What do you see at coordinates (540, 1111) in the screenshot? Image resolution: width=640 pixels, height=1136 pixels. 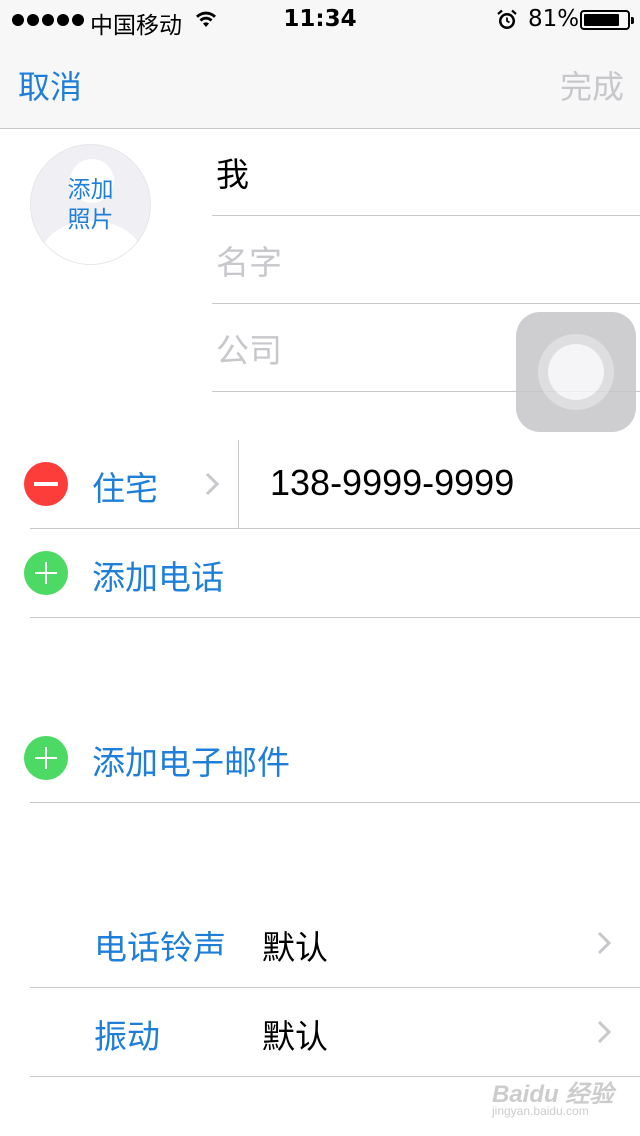 I see `watermark-url: jingyan.baidu.com` at bounding box center [540, 1111].